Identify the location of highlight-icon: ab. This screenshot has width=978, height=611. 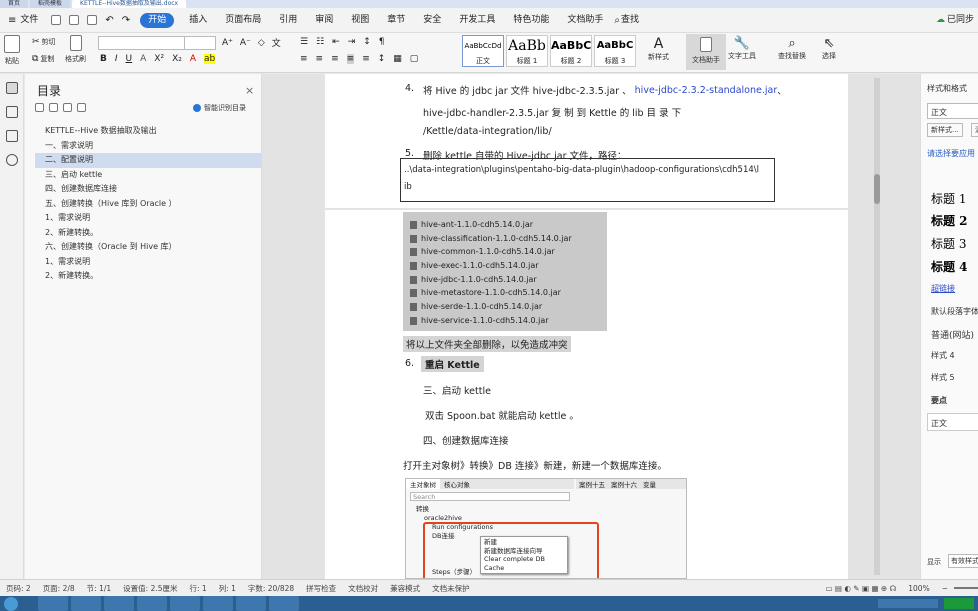
(210, 59).